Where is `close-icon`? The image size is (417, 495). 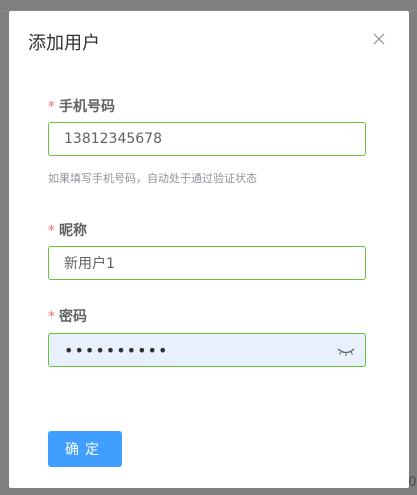
close-icon is located at coordinates (379, 39).